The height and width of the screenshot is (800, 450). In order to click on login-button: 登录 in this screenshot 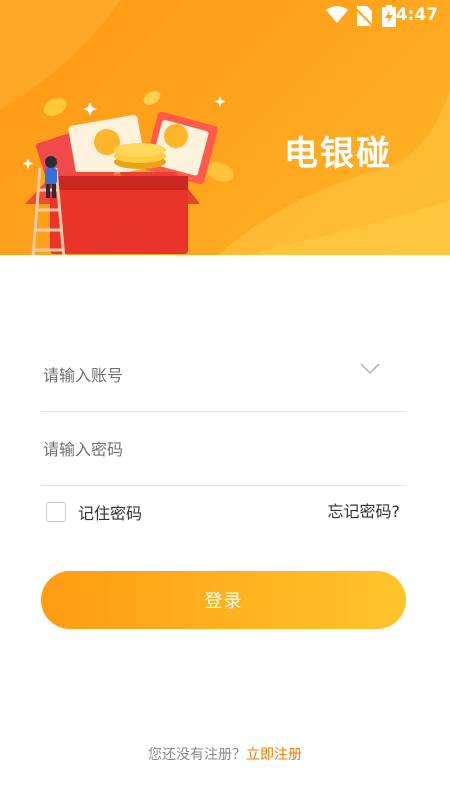, I will do `click(223, 600)`.